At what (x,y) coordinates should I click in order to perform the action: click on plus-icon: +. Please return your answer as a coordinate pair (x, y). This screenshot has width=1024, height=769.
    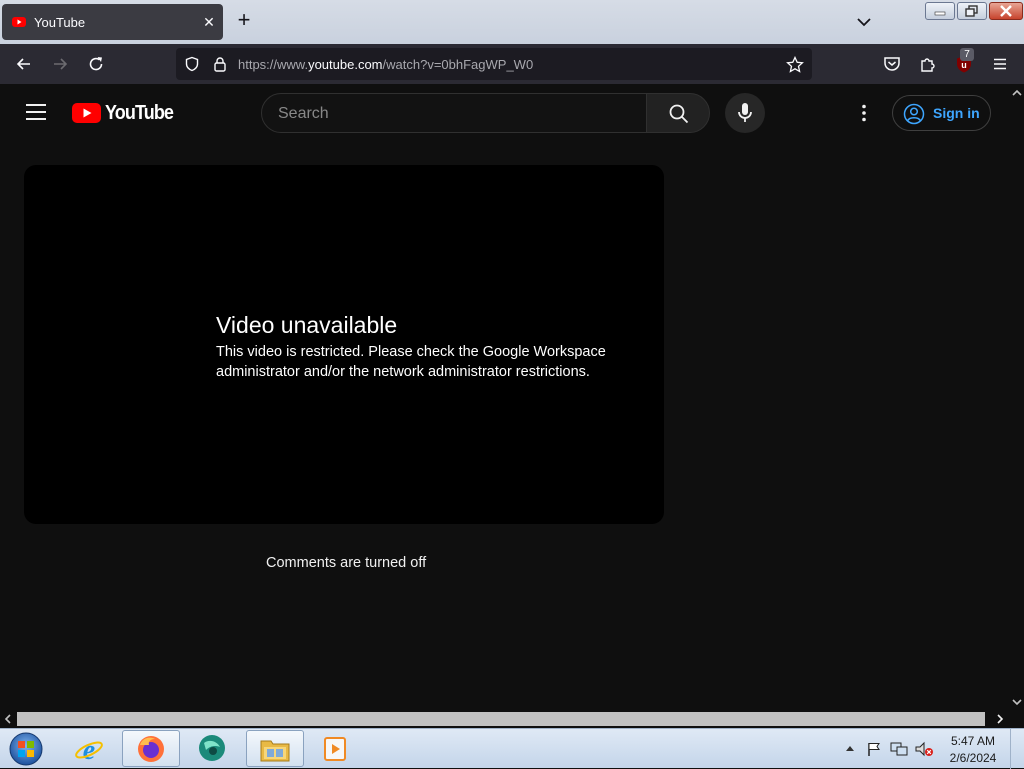
    Looking at the image, I should click on (244, 20).